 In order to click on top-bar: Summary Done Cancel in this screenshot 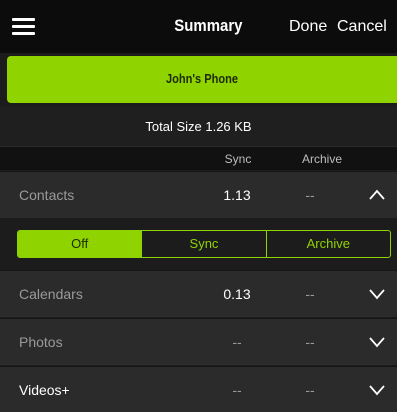, I will do `click(198, 26)`.